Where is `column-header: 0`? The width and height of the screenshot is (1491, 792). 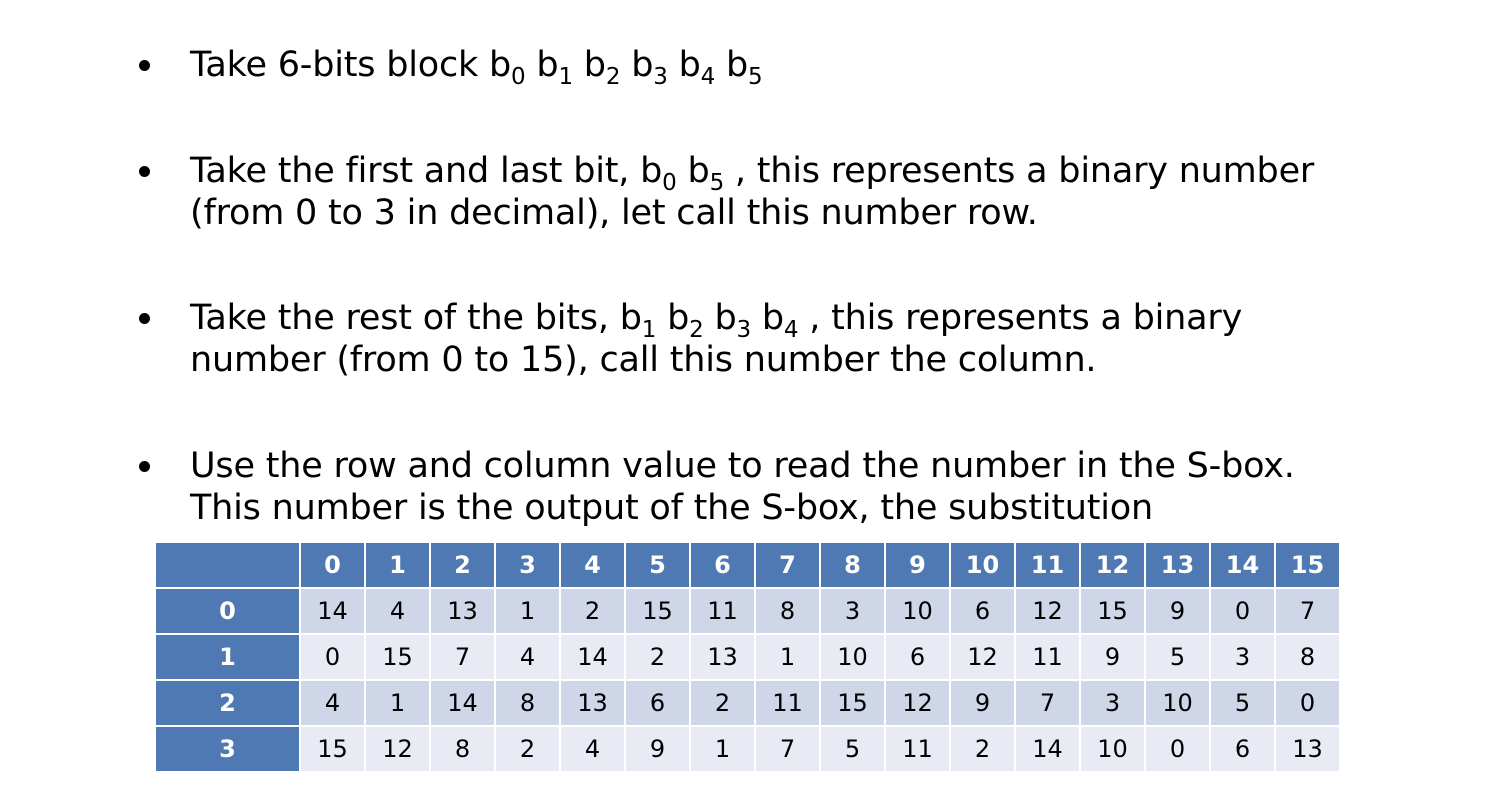
column-header: 0 is located at coordinates (332, 565).